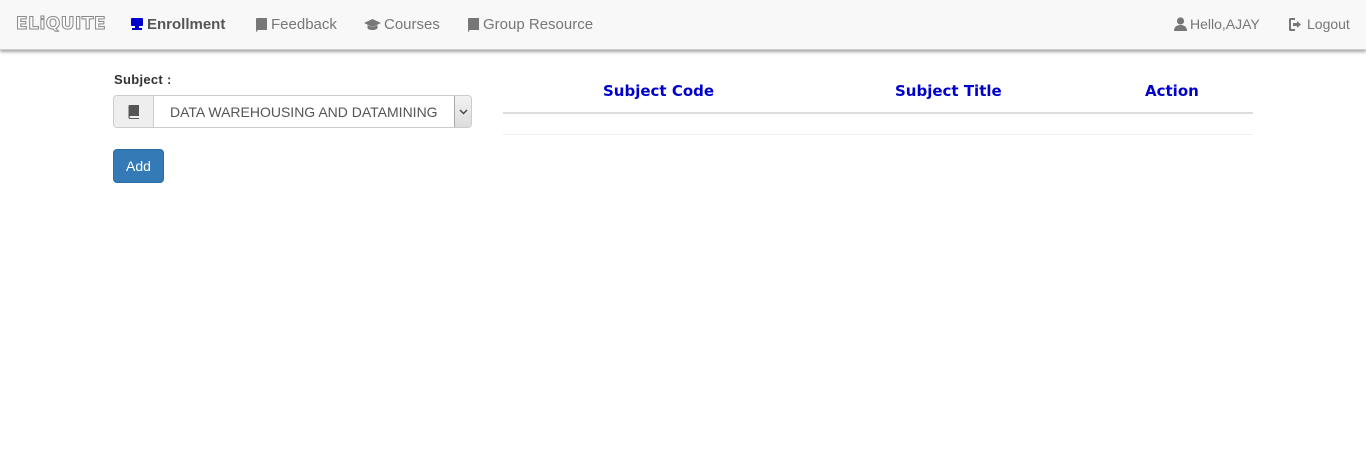 The image size is (1366, 461). What do you see at coordinates (659, 91) in the screenshot?
I see `column-header-subject-code: Subject Code` at bounding box center [659, 91].